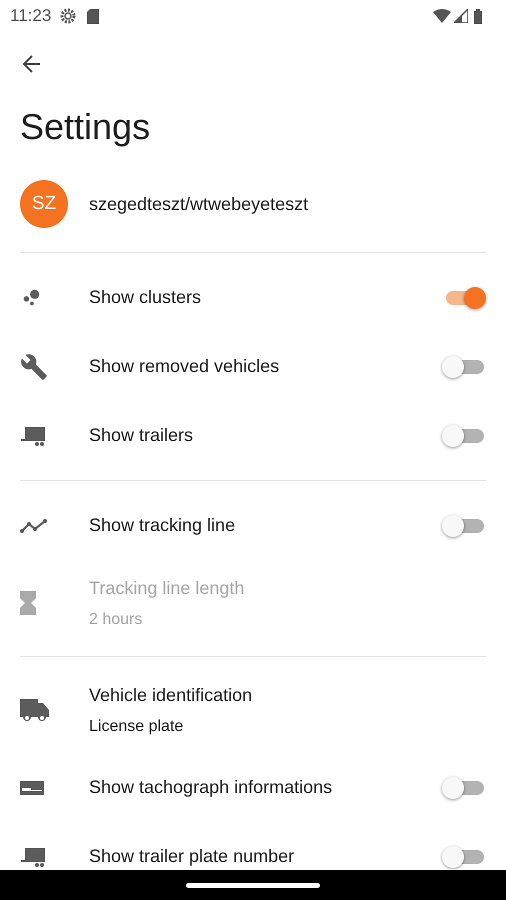 This screenshot has width=506, height=900. What do you see at coordinates (198, 204) in the screenshot?
I see `account-name: szegedteszt/wtwebeyeteszt` at bounding box center [198, 204].